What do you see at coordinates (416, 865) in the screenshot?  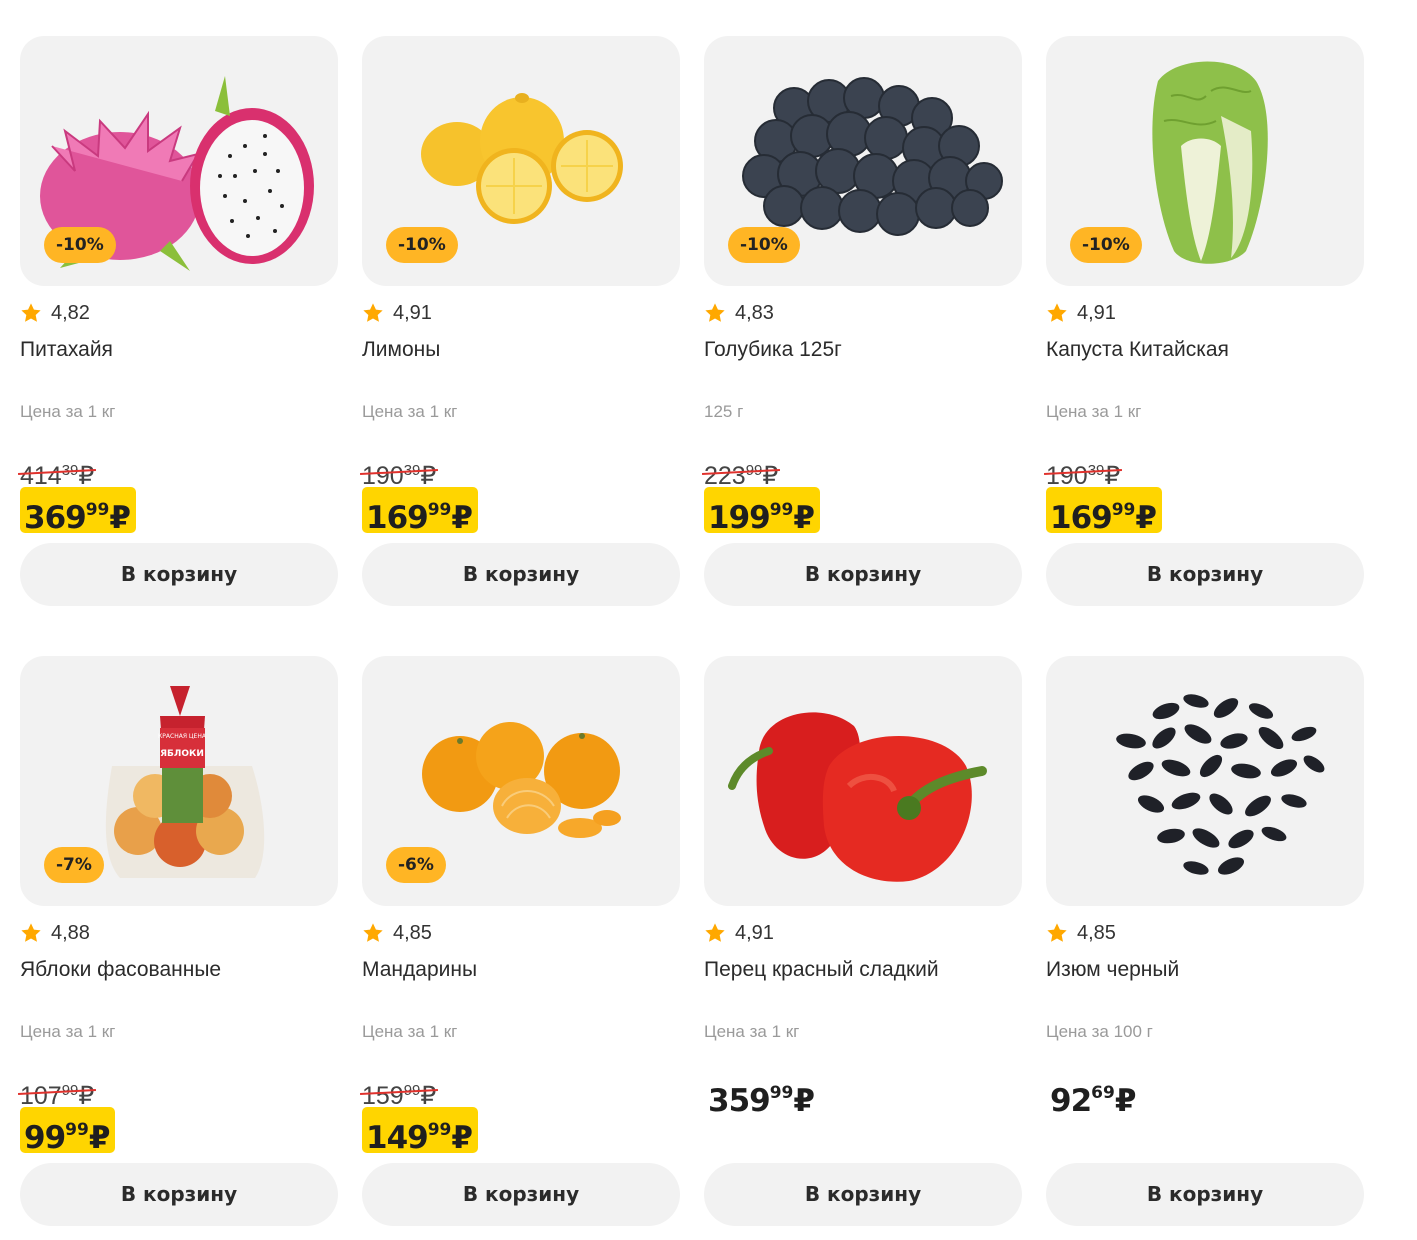 I see `discount-badge: -6%` at bounding box center [416, 865].